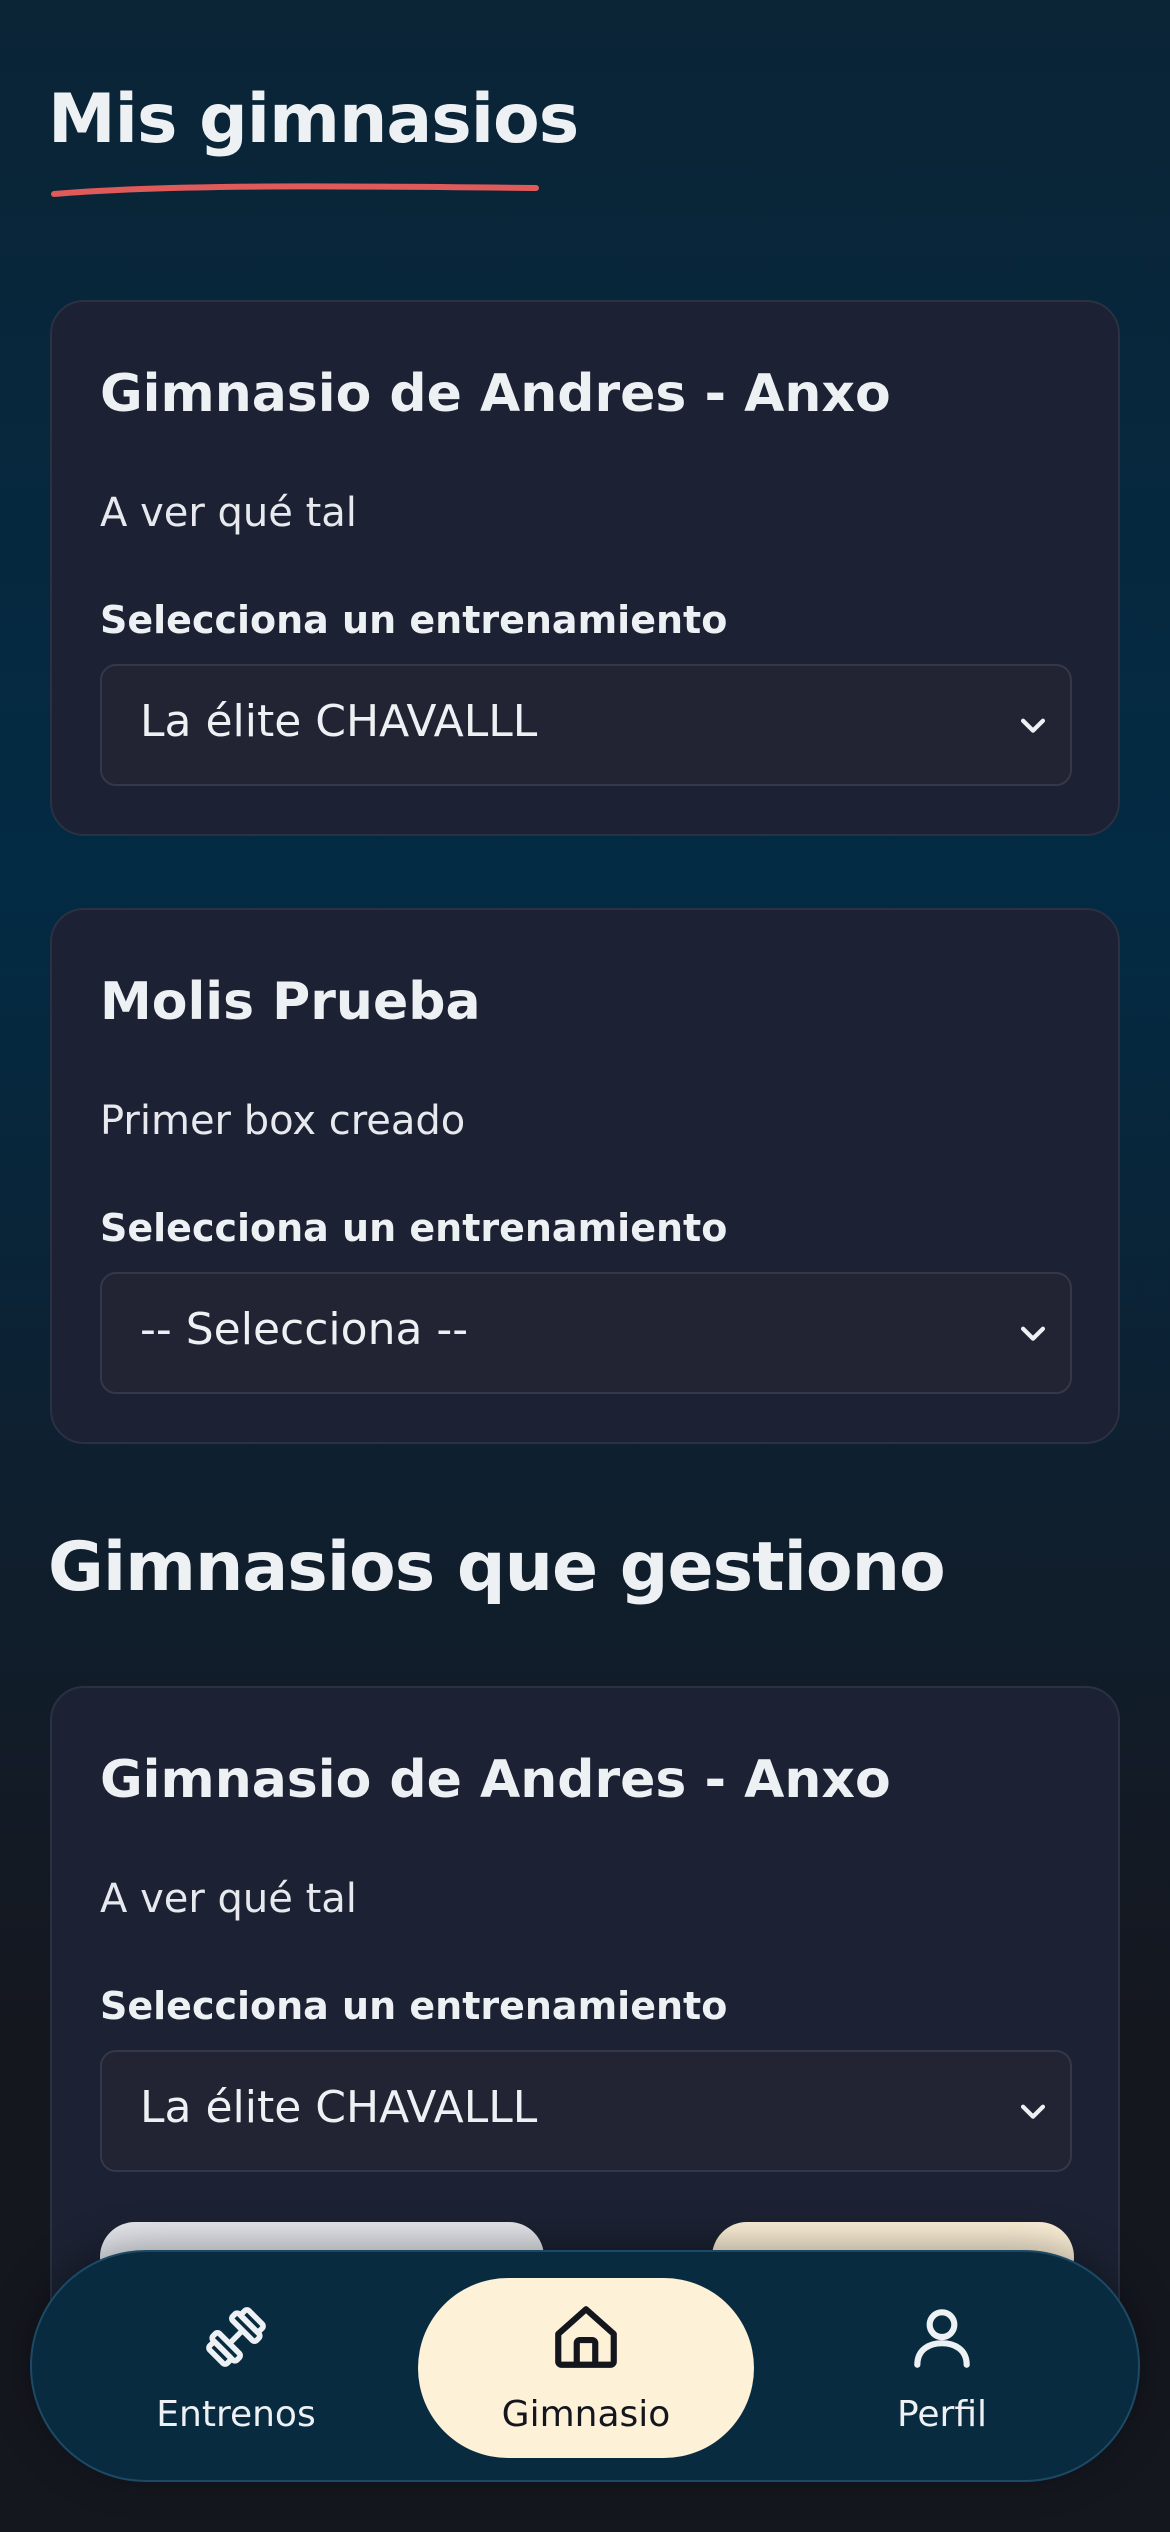 Image resolution: width=1170 pixels, height=2532 pixels. Describe the element at coordinates (290, 1002) in the screenshot. I see `gym-name: Molis Prueba` at that location.